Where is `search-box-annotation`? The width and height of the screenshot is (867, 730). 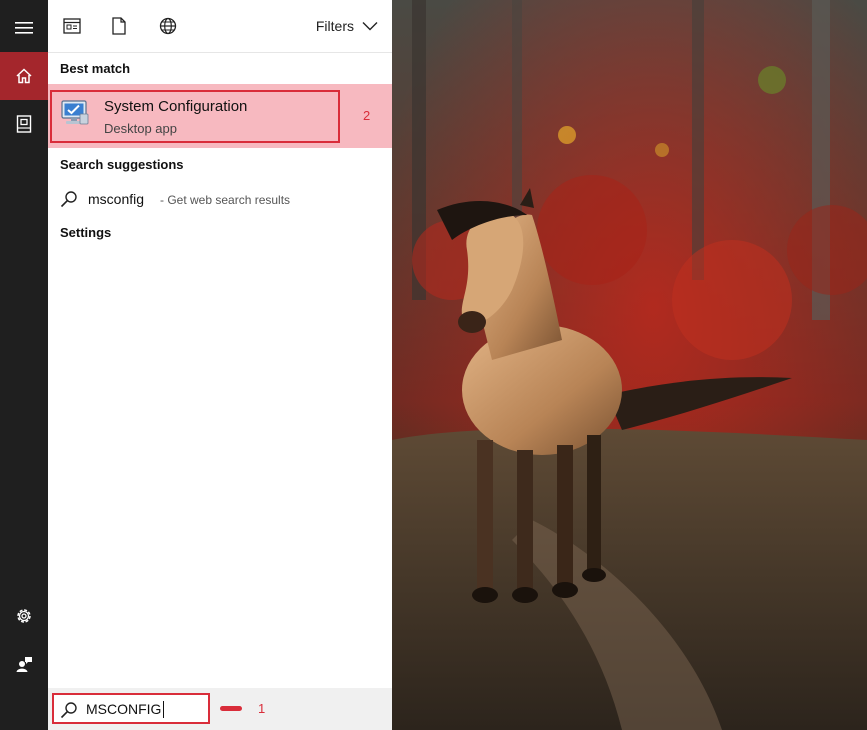
search-box-annotation is located at coordinates (131, 708).